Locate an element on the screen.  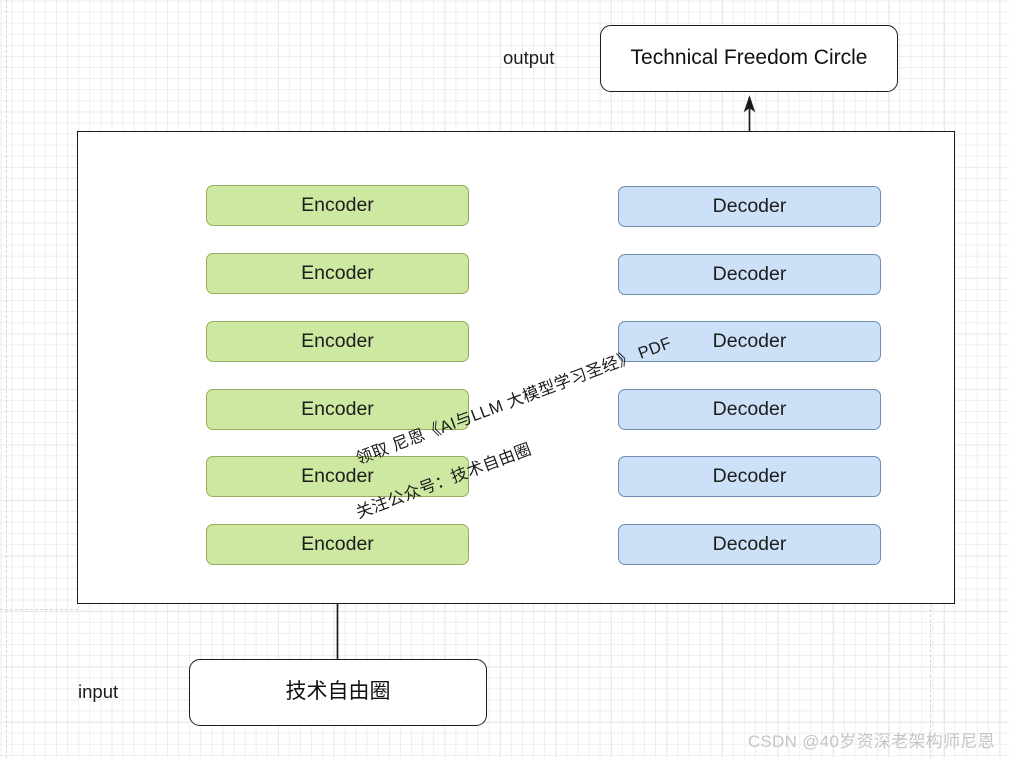
encoder-block-3: Encoder is located at coordinates (337, 341).